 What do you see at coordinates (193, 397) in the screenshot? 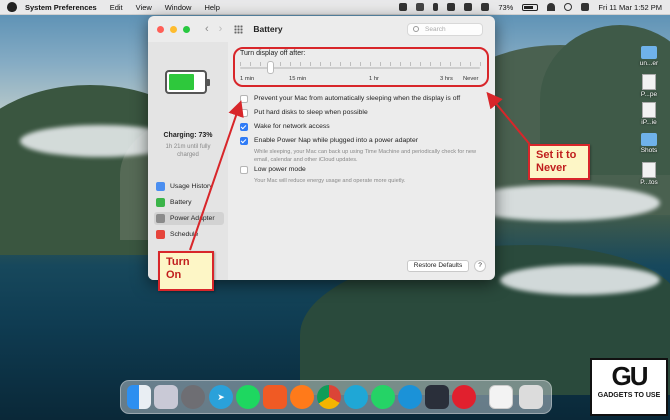
I see `system-preferences-icon` at bounding box center [193, 397].